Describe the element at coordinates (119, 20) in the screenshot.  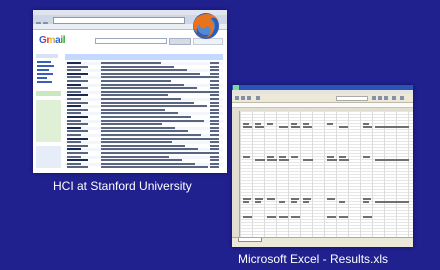
I see `address-bar` at that location.